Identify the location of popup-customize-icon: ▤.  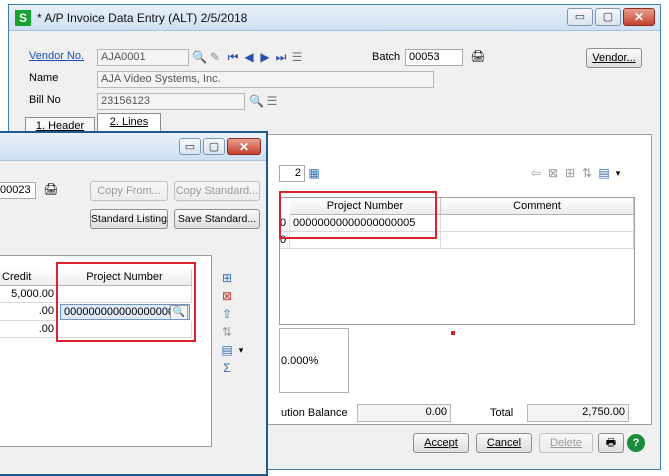
(227, 350).